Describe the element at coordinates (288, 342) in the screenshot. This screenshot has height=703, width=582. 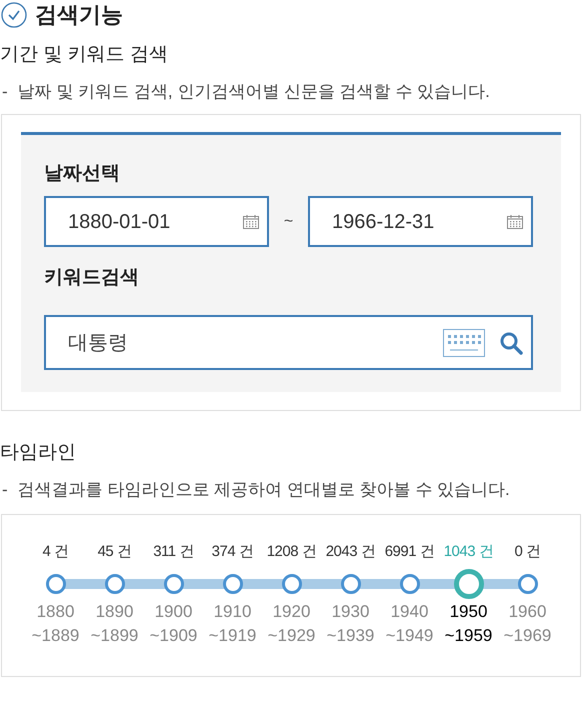
I see `keyword-field: 대통령` at that location.